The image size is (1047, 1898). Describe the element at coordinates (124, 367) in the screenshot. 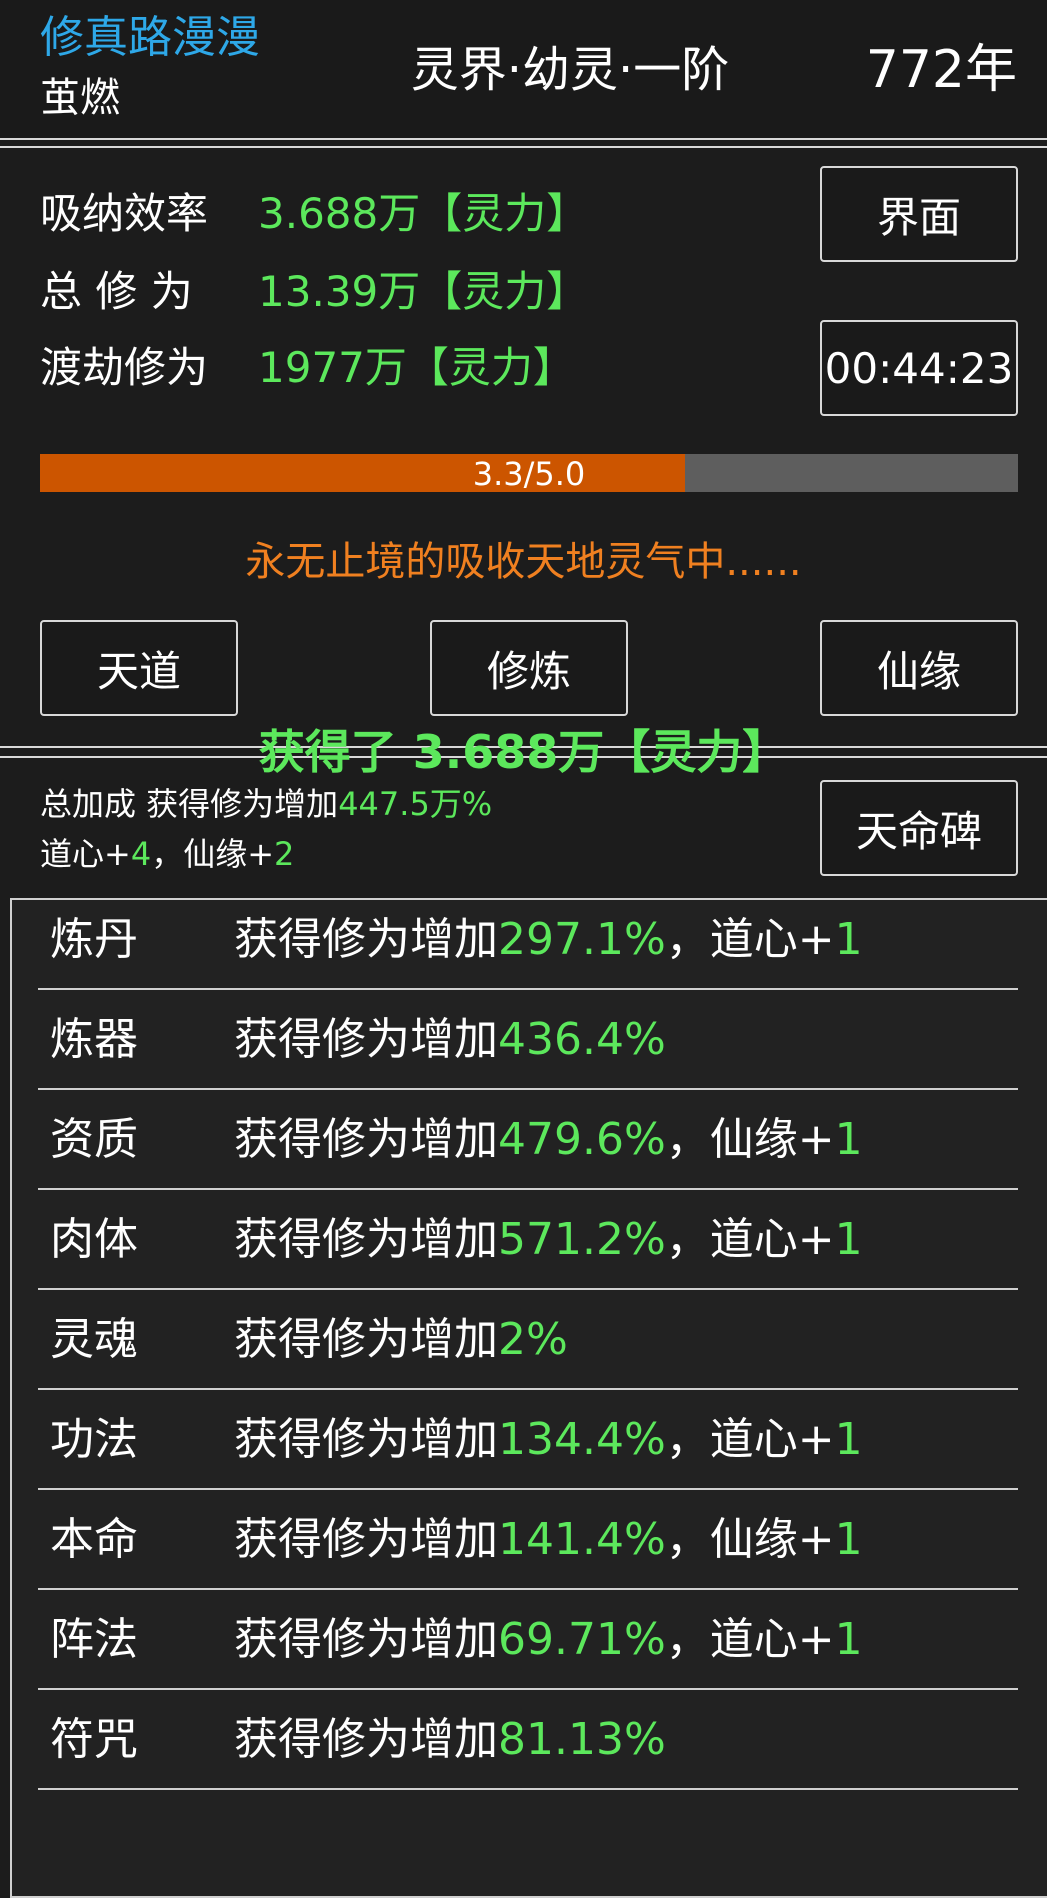

I see `tribulation-cultivation-label: 渡劫修为` at that location.